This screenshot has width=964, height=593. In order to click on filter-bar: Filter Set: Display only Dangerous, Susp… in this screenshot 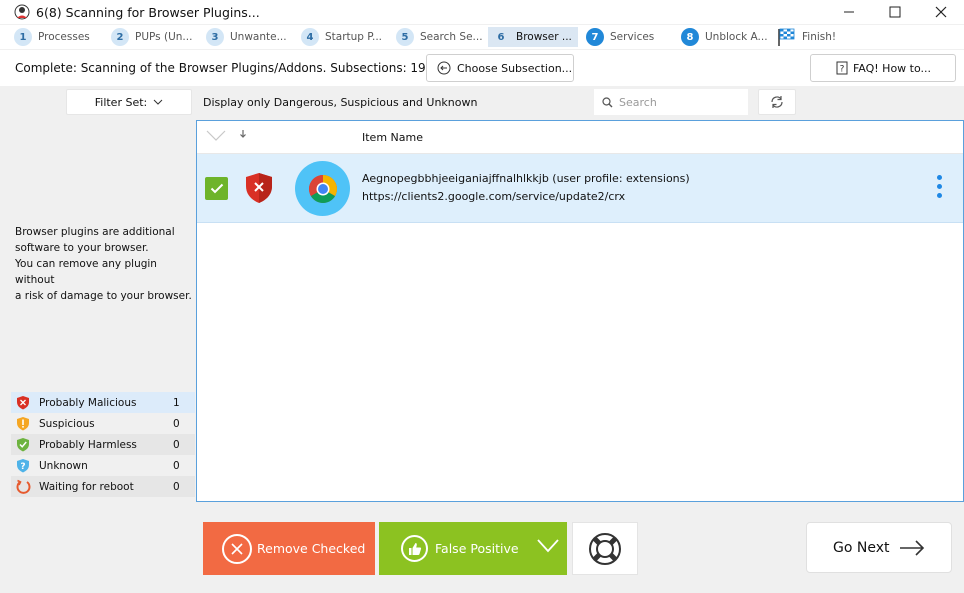, I will do `click(482, 102)`.